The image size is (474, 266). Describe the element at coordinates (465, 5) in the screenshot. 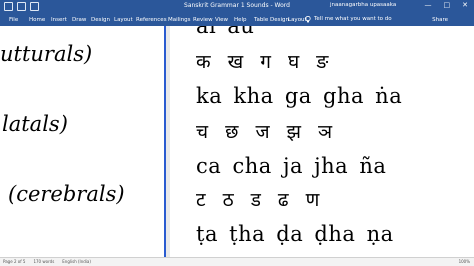

I see `close-button: ✕` at that location.